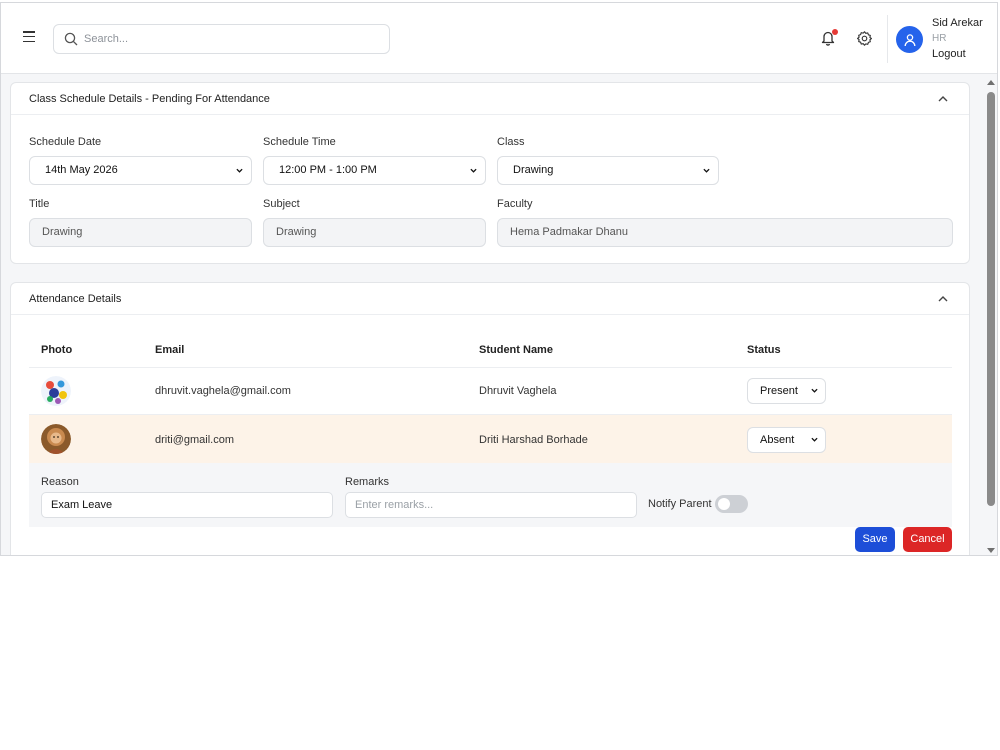 Image resolution: width=1000 pixels, height=750 pixels. What do you see at coordinates (764, 350) in the screenshot?
I see `column-header-status: Status` at bounding box center [764, 350].